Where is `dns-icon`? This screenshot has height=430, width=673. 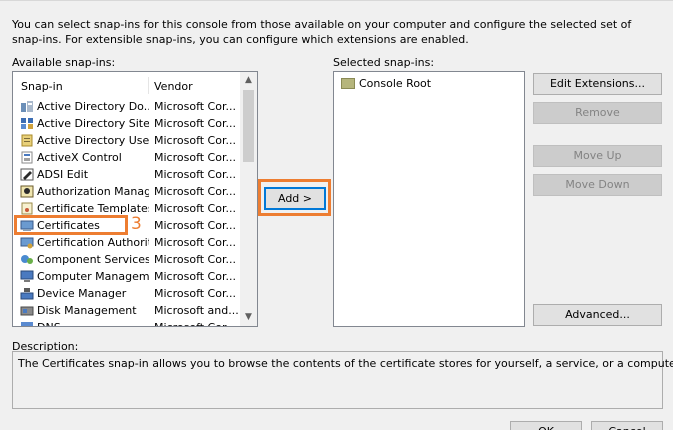
dns-icon is located at coordinates (27, 323).